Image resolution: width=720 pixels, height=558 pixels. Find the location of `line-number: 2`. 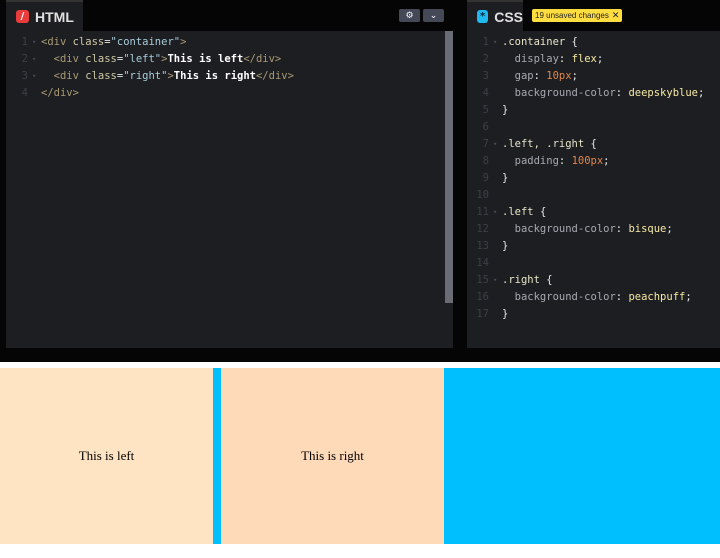

line-number: 2 is located at coordinates (485, 59).